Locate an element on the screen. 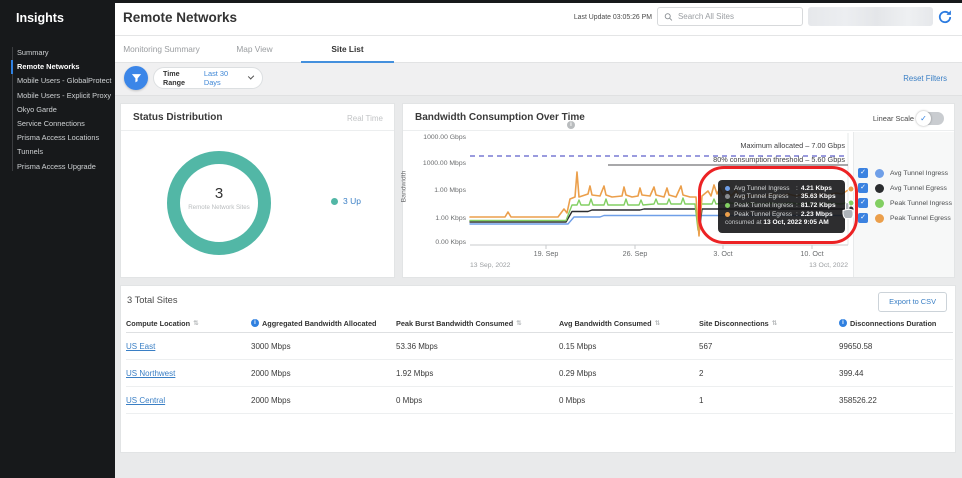 Image resolution: width=962 pixels, height=478 pixels. max-allocated-label: Maximum allocated – 7.00 Gbps is located at coordinates (792, 145).